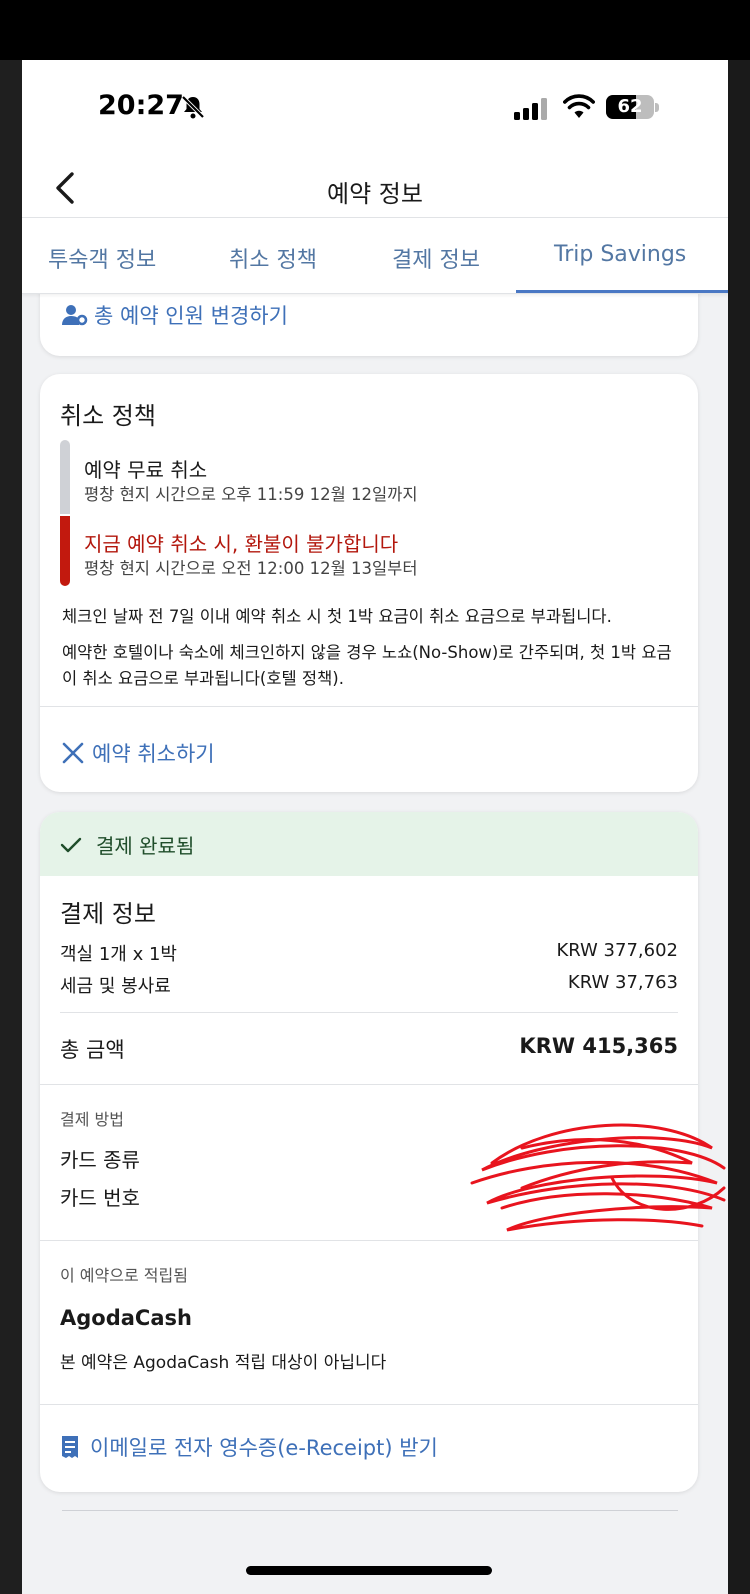 The width and height of the screenshot is (750, 1594). I want to click on nonrefundable-start: 평창 현지 시간으로 오전 12:00 12월 13일부터, so click(251, 568).